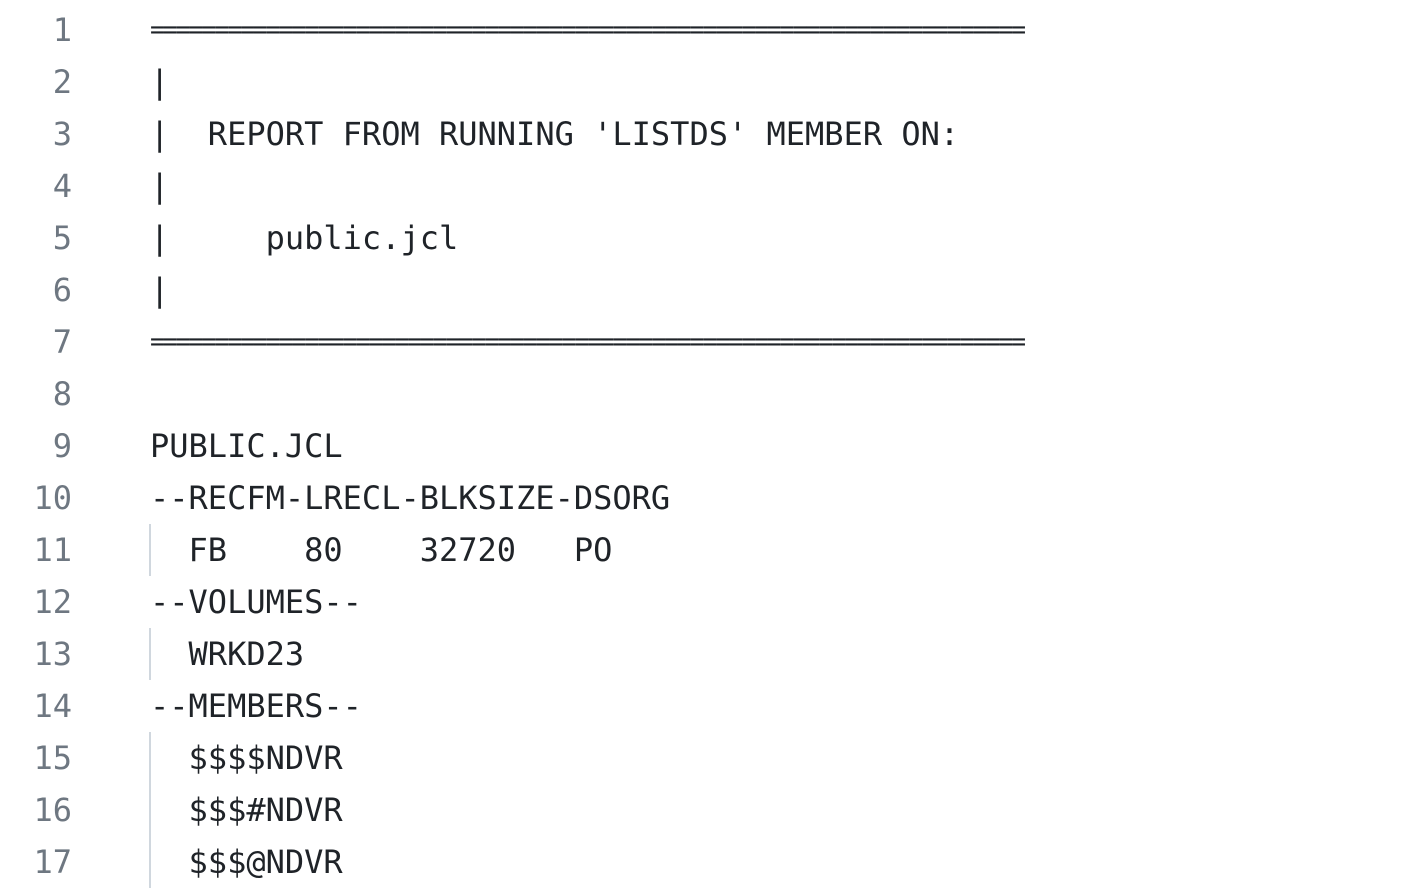 The width and height of the screenshot is (1412, 888). Describe the element at coordinates (706, 706) in the screenshot. I see `code-line: 14 --MEMBERS--` at that location.